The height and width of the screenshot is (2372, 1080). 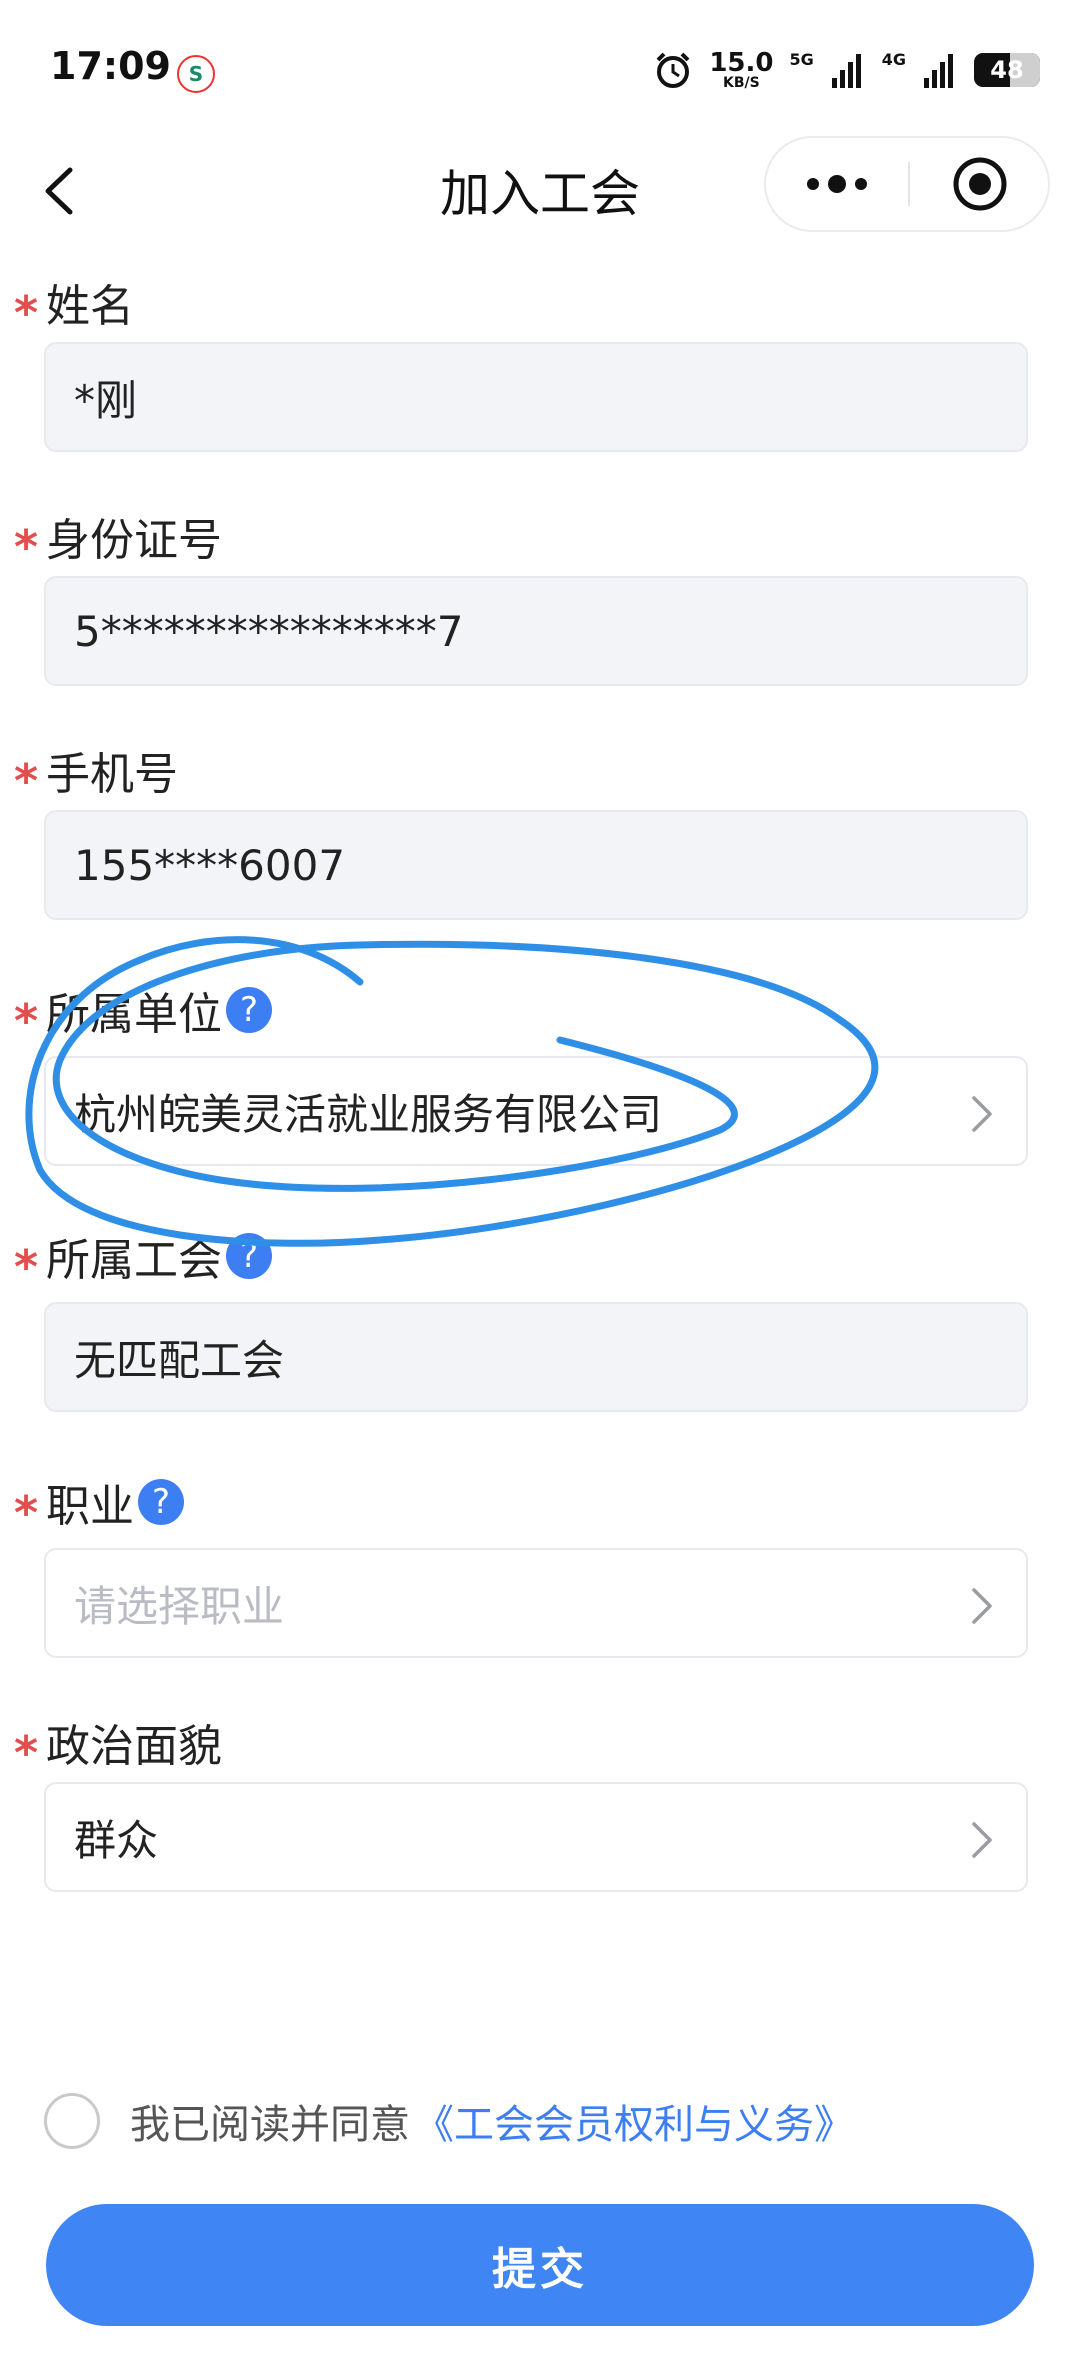 I want to click on phone-label: 手机号, so click(x=112, y=770).